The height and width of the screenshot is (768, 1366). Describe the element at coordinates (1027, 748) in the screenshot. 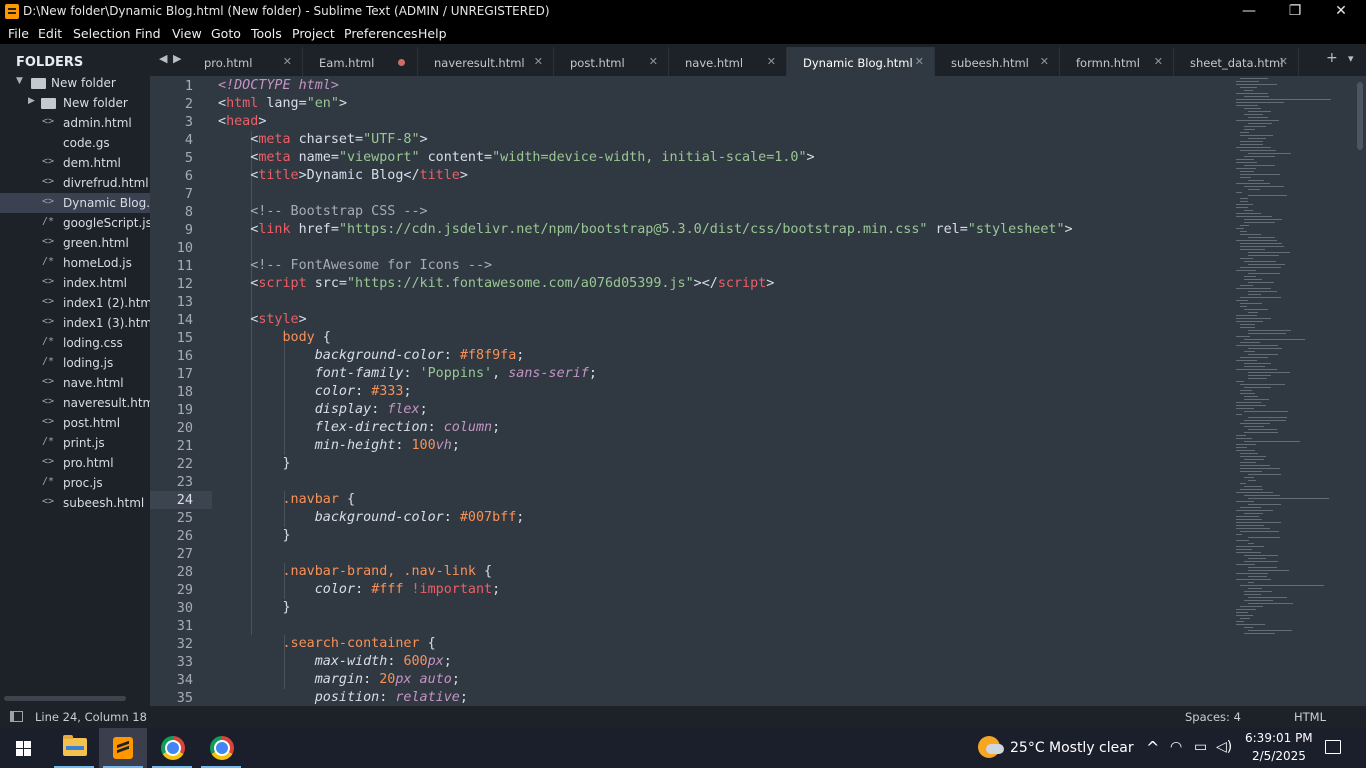

I see `weather-temperature: 25°C` at that location.